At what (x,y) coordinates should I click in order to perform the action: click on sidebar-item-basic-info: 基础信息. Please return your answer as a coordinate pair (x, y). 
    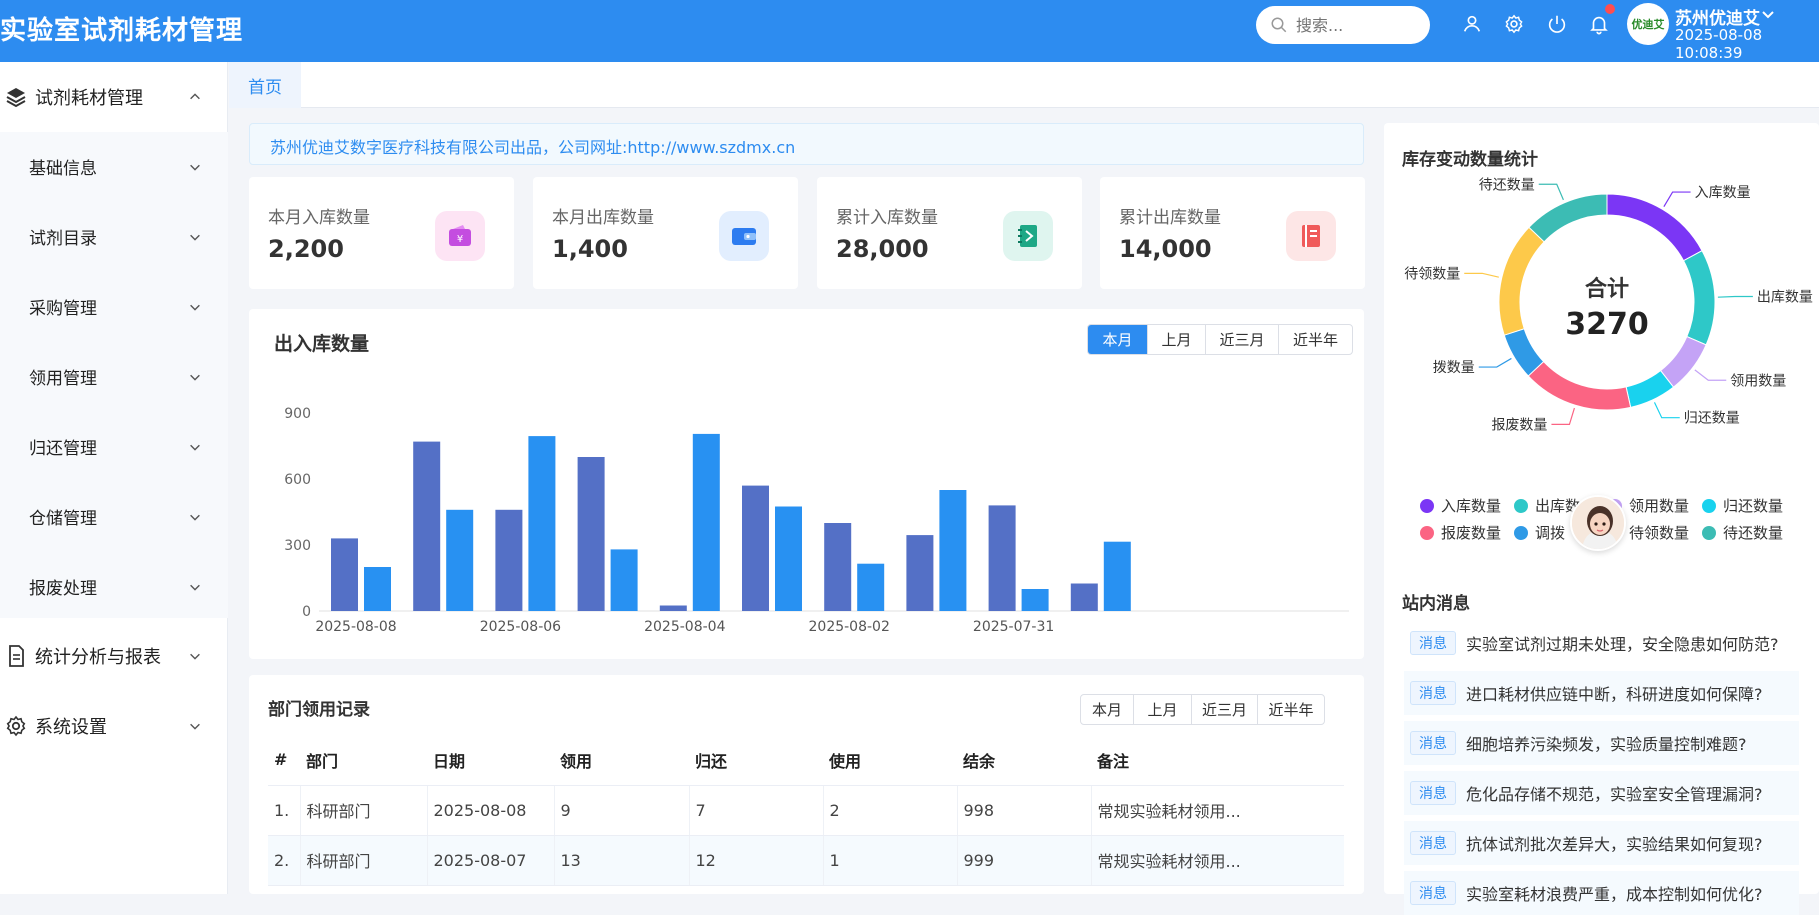
    Looking at the image, I should click on (114, 167).